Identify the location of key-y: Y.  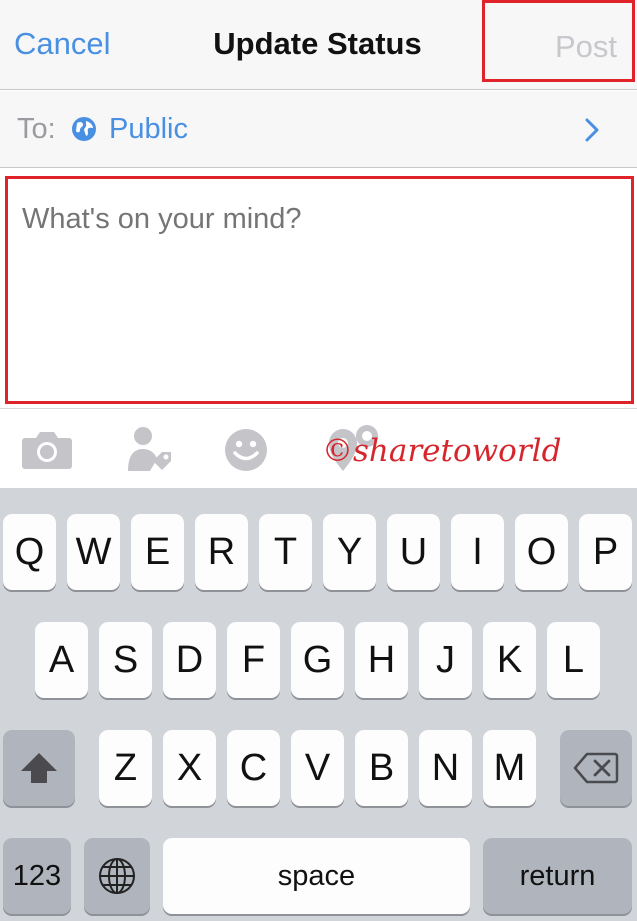
(349, 552).